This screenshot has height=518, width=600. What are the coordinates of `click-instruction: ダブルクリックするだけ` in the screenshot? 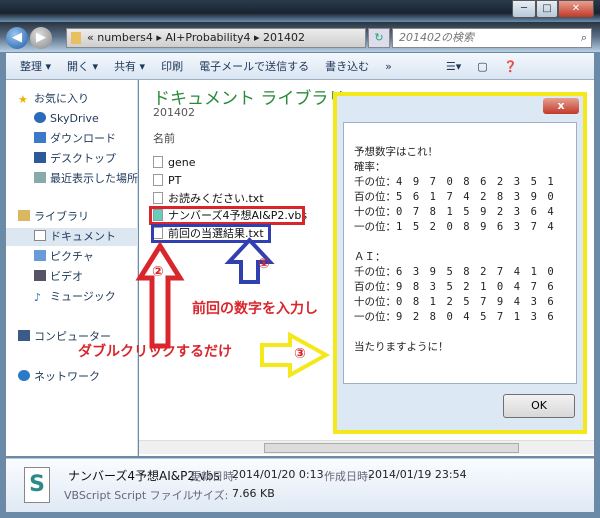 It's located at (155, 352).